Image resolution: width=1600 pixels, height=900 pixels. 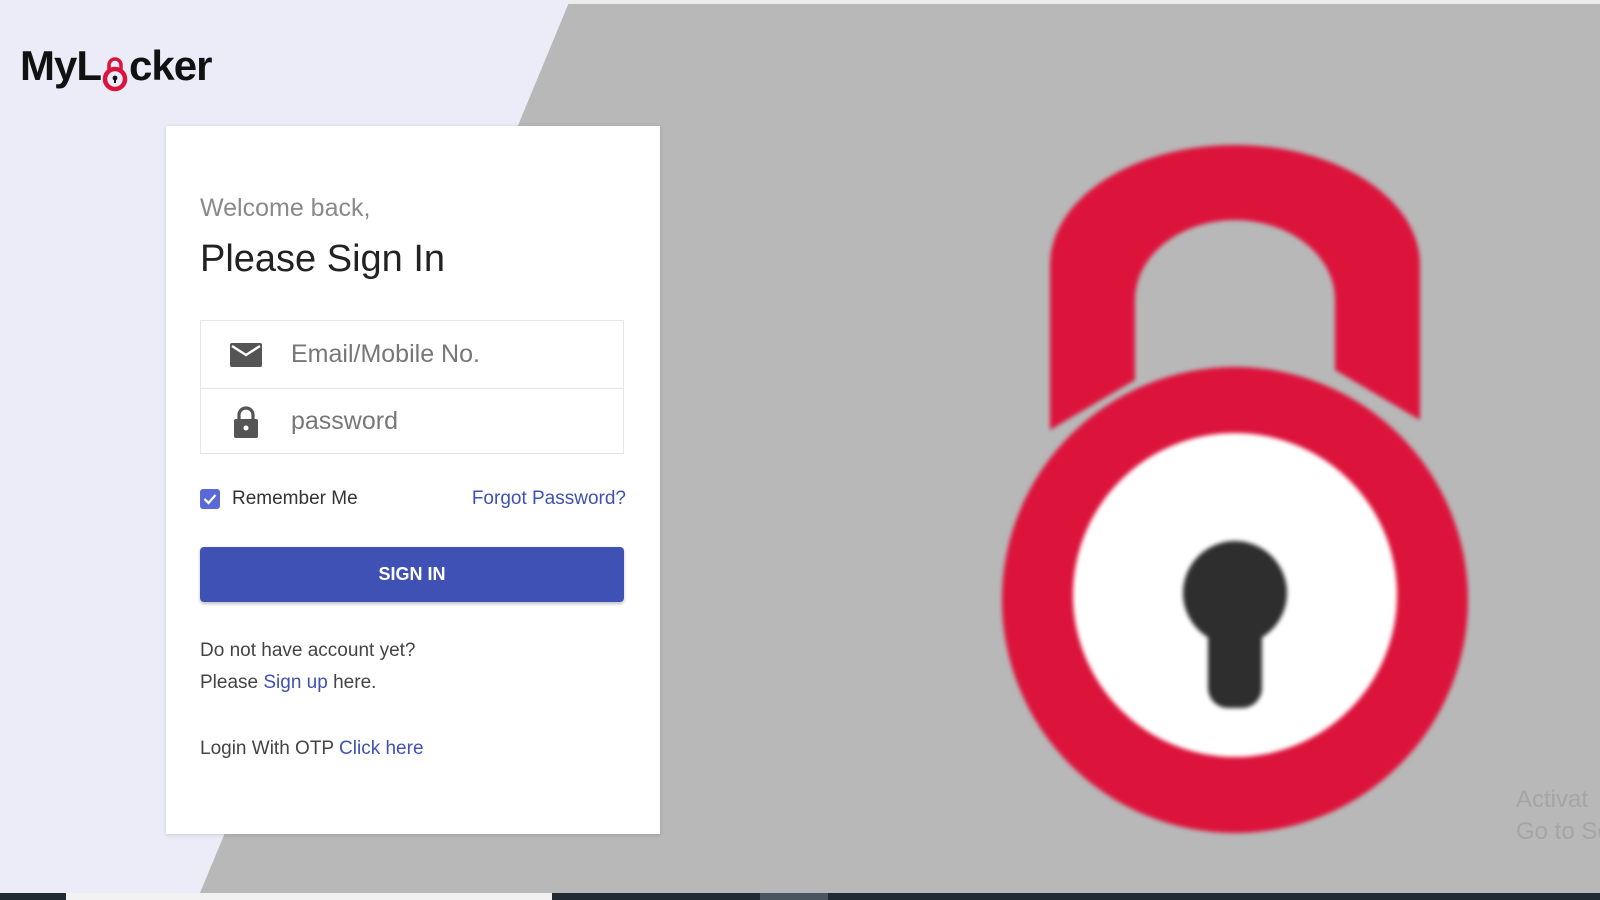 I want to click on logo-text-start: MyL, so click(x=61, y=65).